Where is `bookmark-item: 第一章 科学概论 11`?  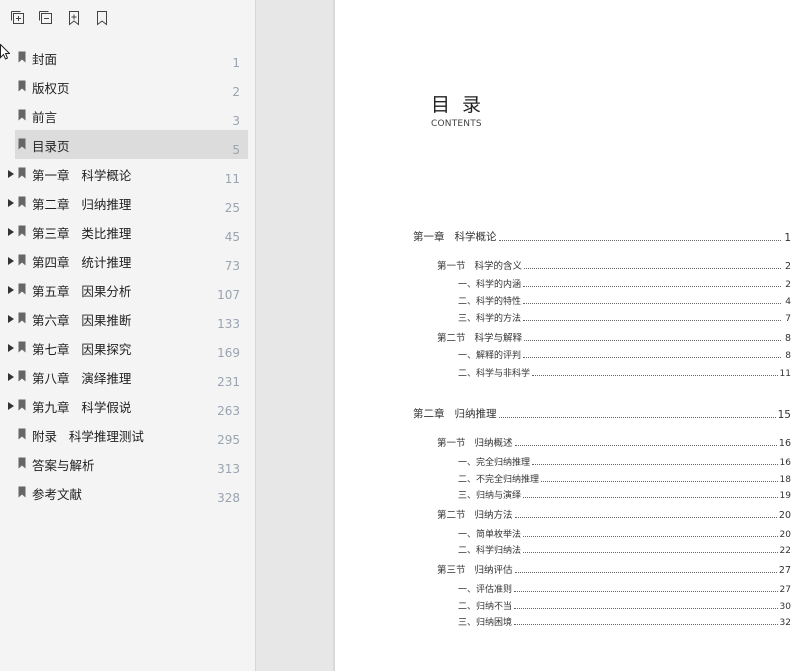 bookmark-item: 第一章 科学概论 11 is located at coordinates (127, 173).